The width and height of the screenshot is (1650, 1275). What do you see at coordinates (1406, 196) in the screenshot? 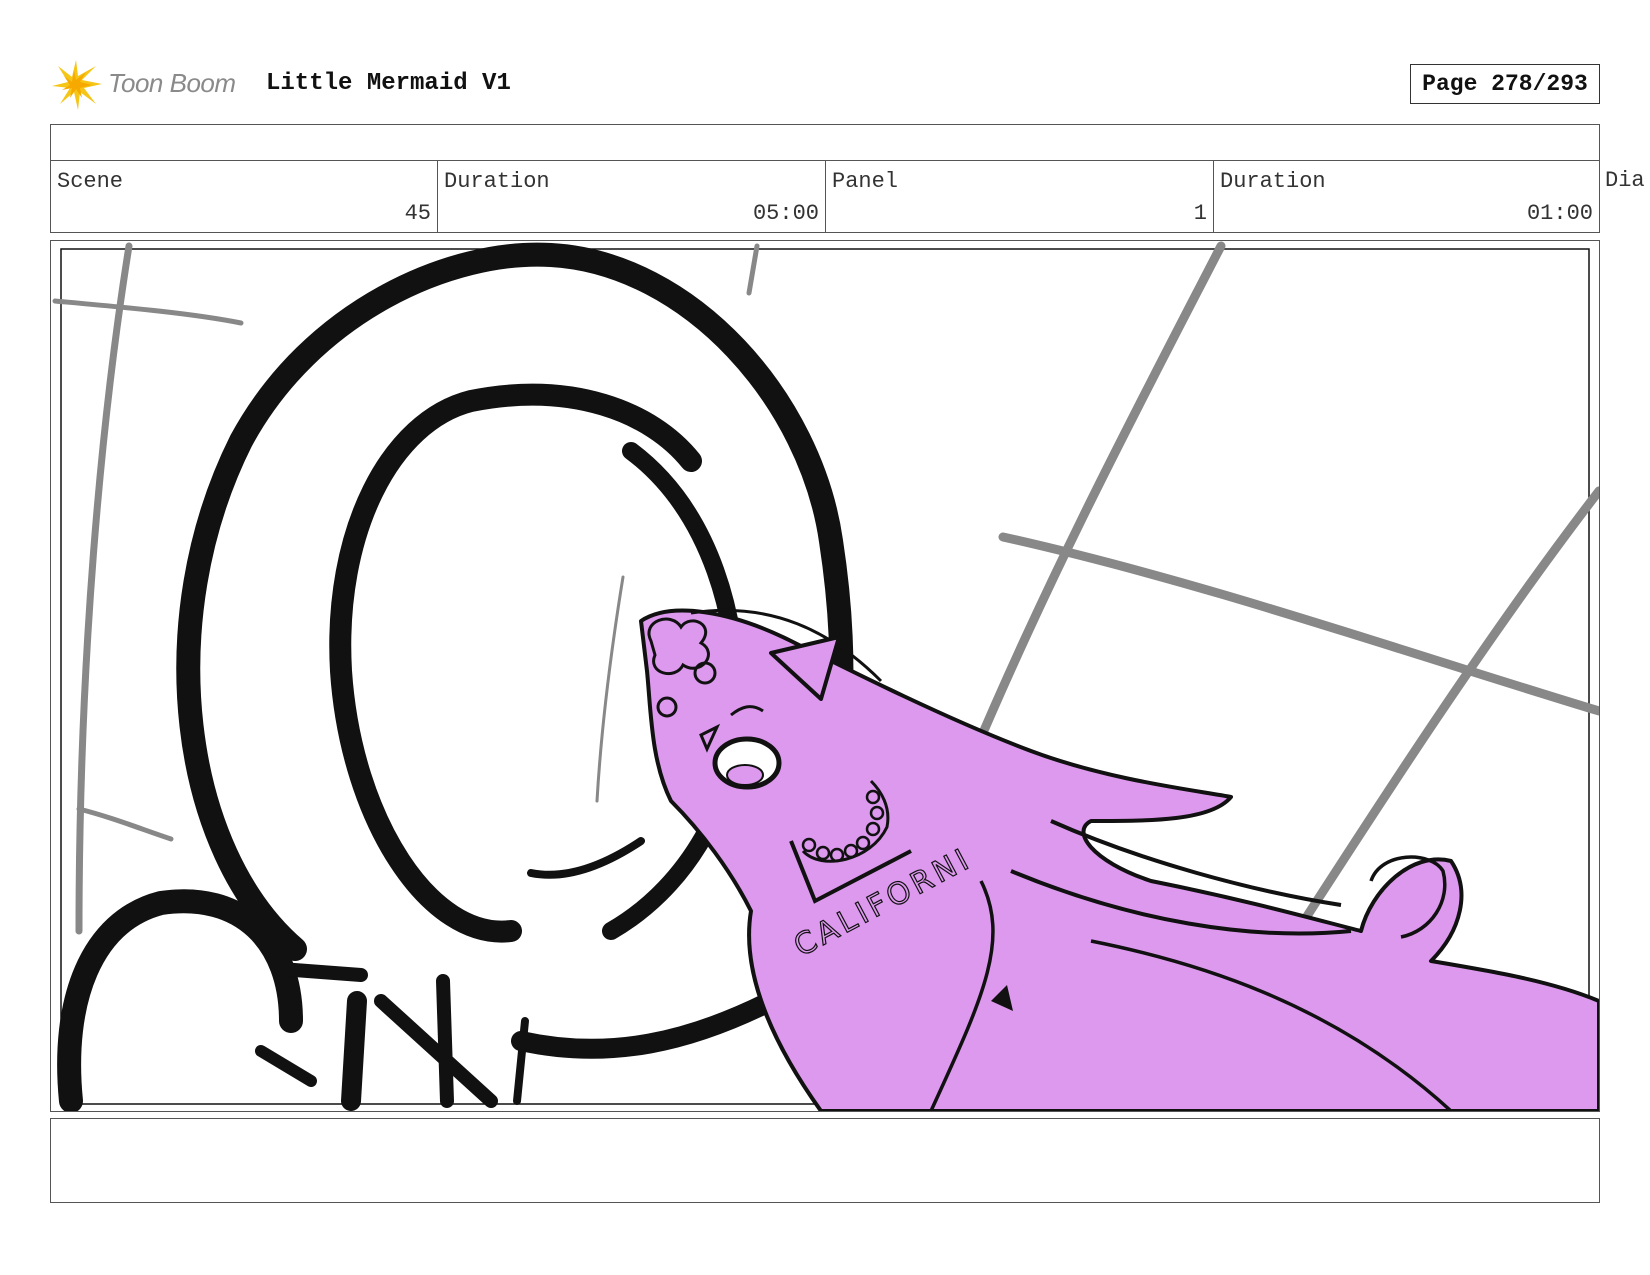
I see `panel-duration-cell: Duration 01:00` at bounding box center [1406, 196].